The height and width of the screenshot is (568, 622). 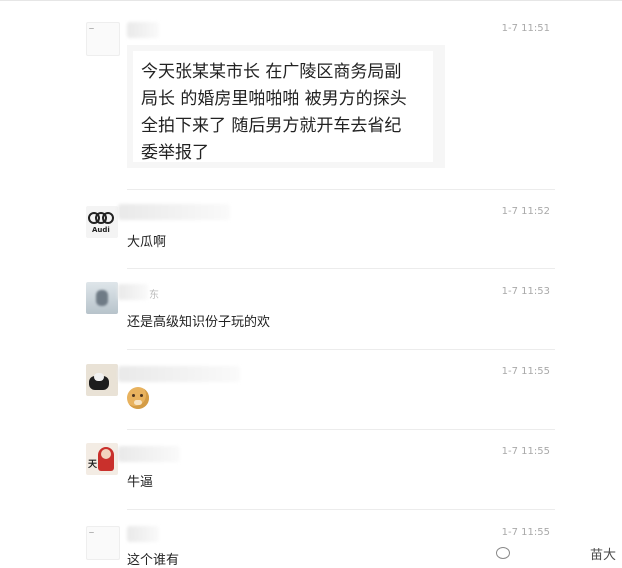 What do you see at coordinates (147, 242) in the screenshot?
I see `message-text: 大瓜啊` at bounding box center [147, 242].